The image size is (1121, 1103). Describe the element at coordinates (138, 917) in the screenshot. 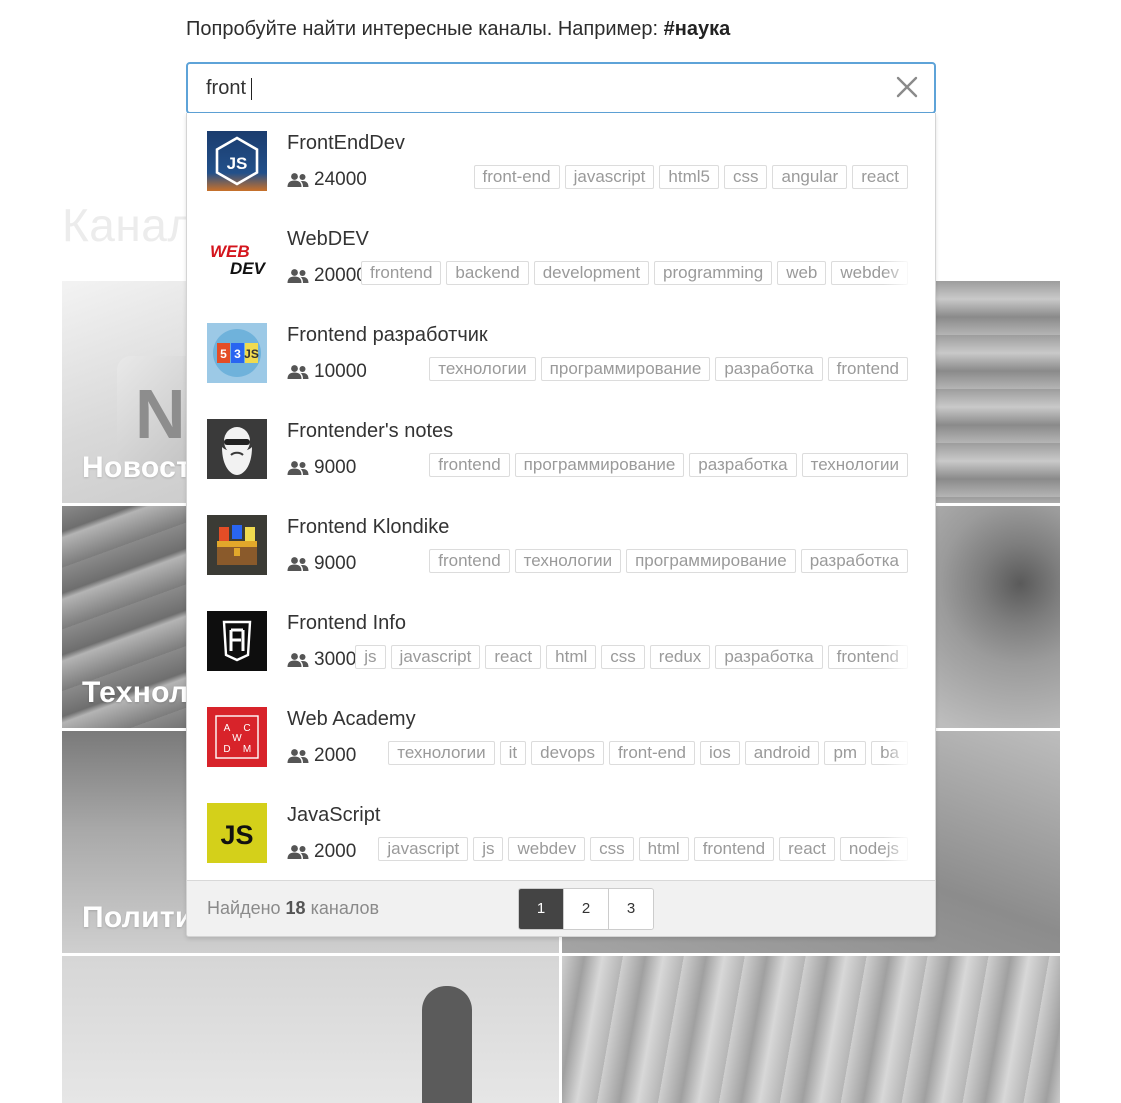

I see `category-label: Полити` at that location.